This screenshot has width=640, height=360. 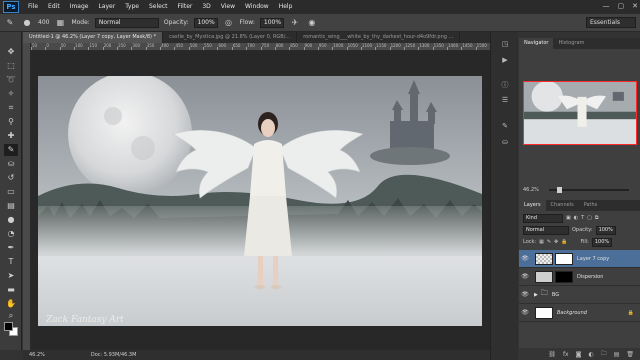 I want to click on zoom-tool-icon: ⌕, so click(x=11, y=316).